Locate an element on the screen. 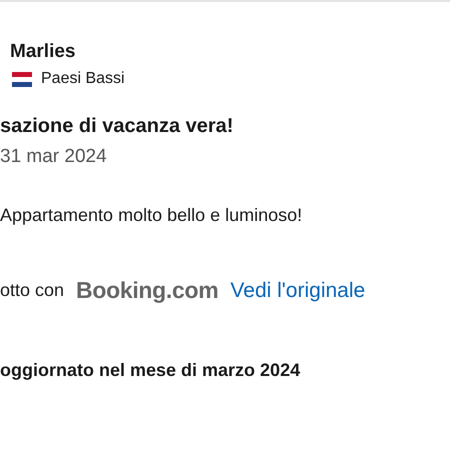  see-original-link: Vedi l'originale is located at coordinates (298, 290).